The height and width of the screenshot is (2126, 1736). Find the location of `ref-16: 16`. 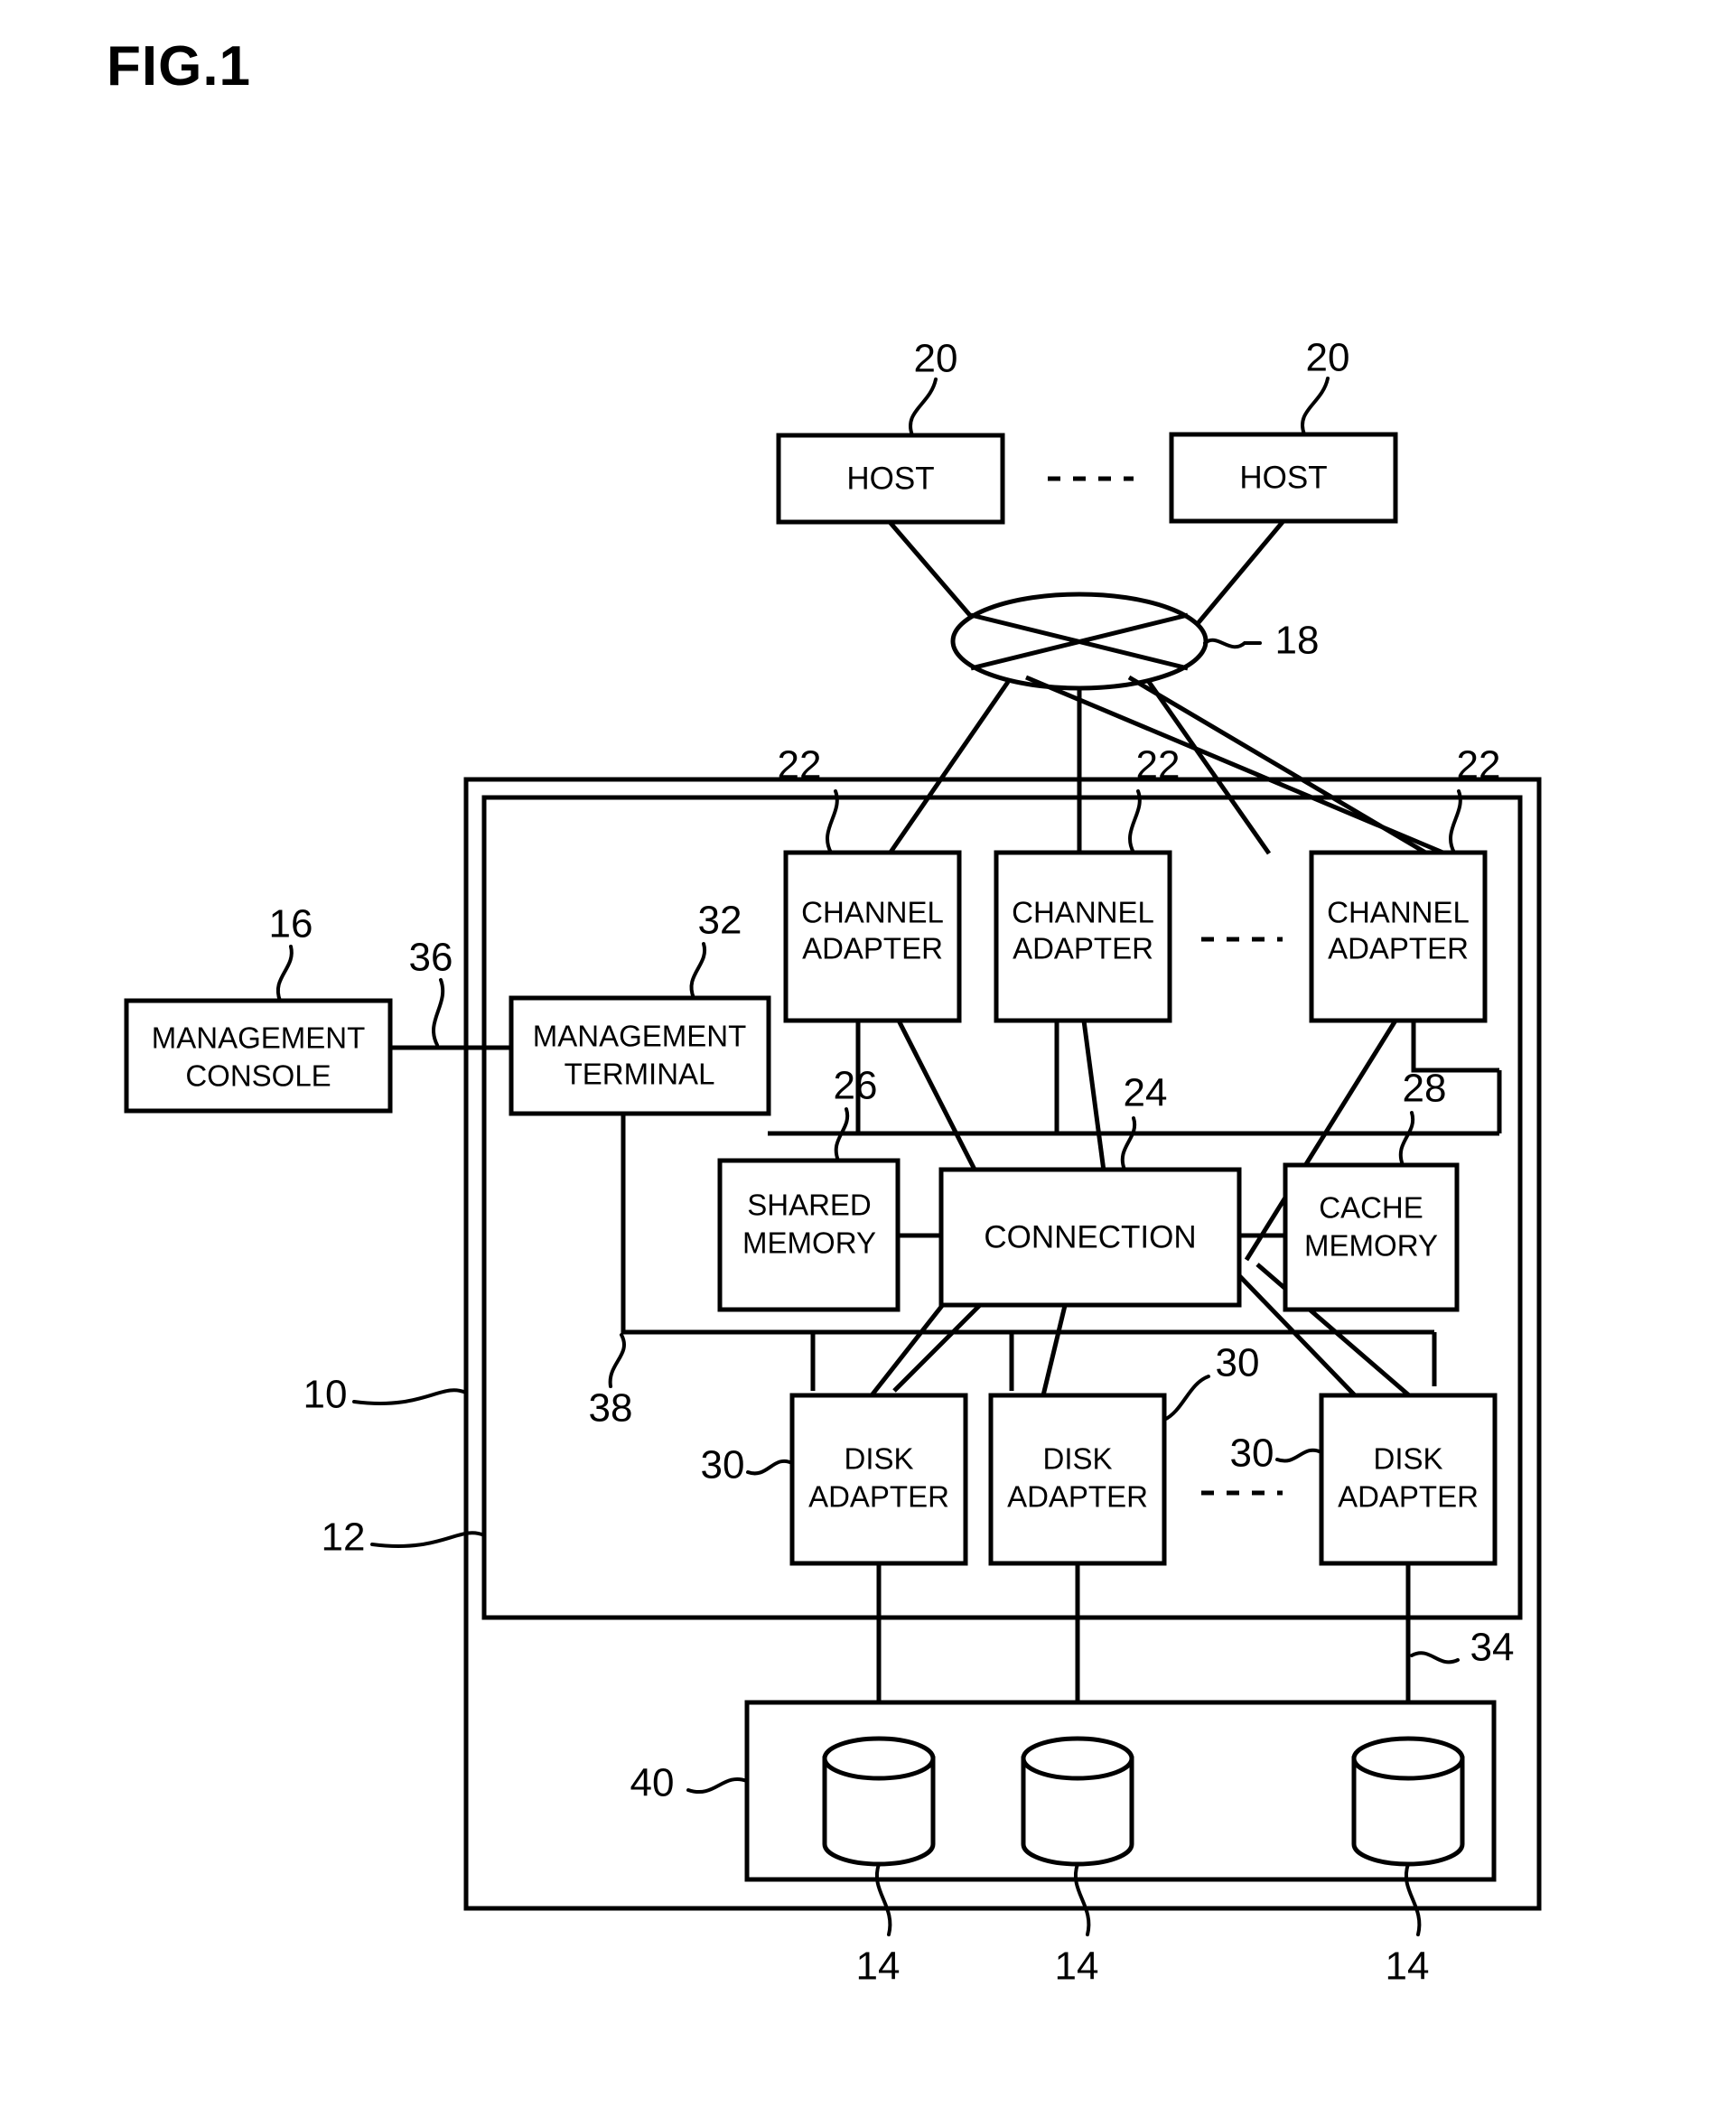

ref-16: 16 is located at coordinates (291, 924).